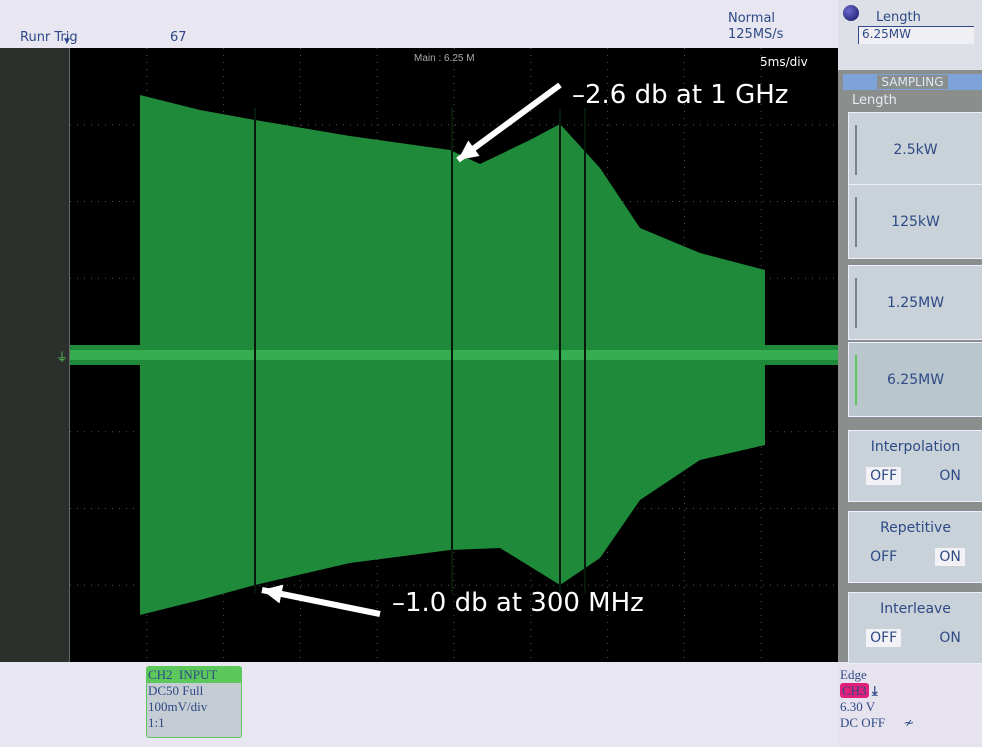  I want to click on trigger-mode: Normal, so click(752, 18).